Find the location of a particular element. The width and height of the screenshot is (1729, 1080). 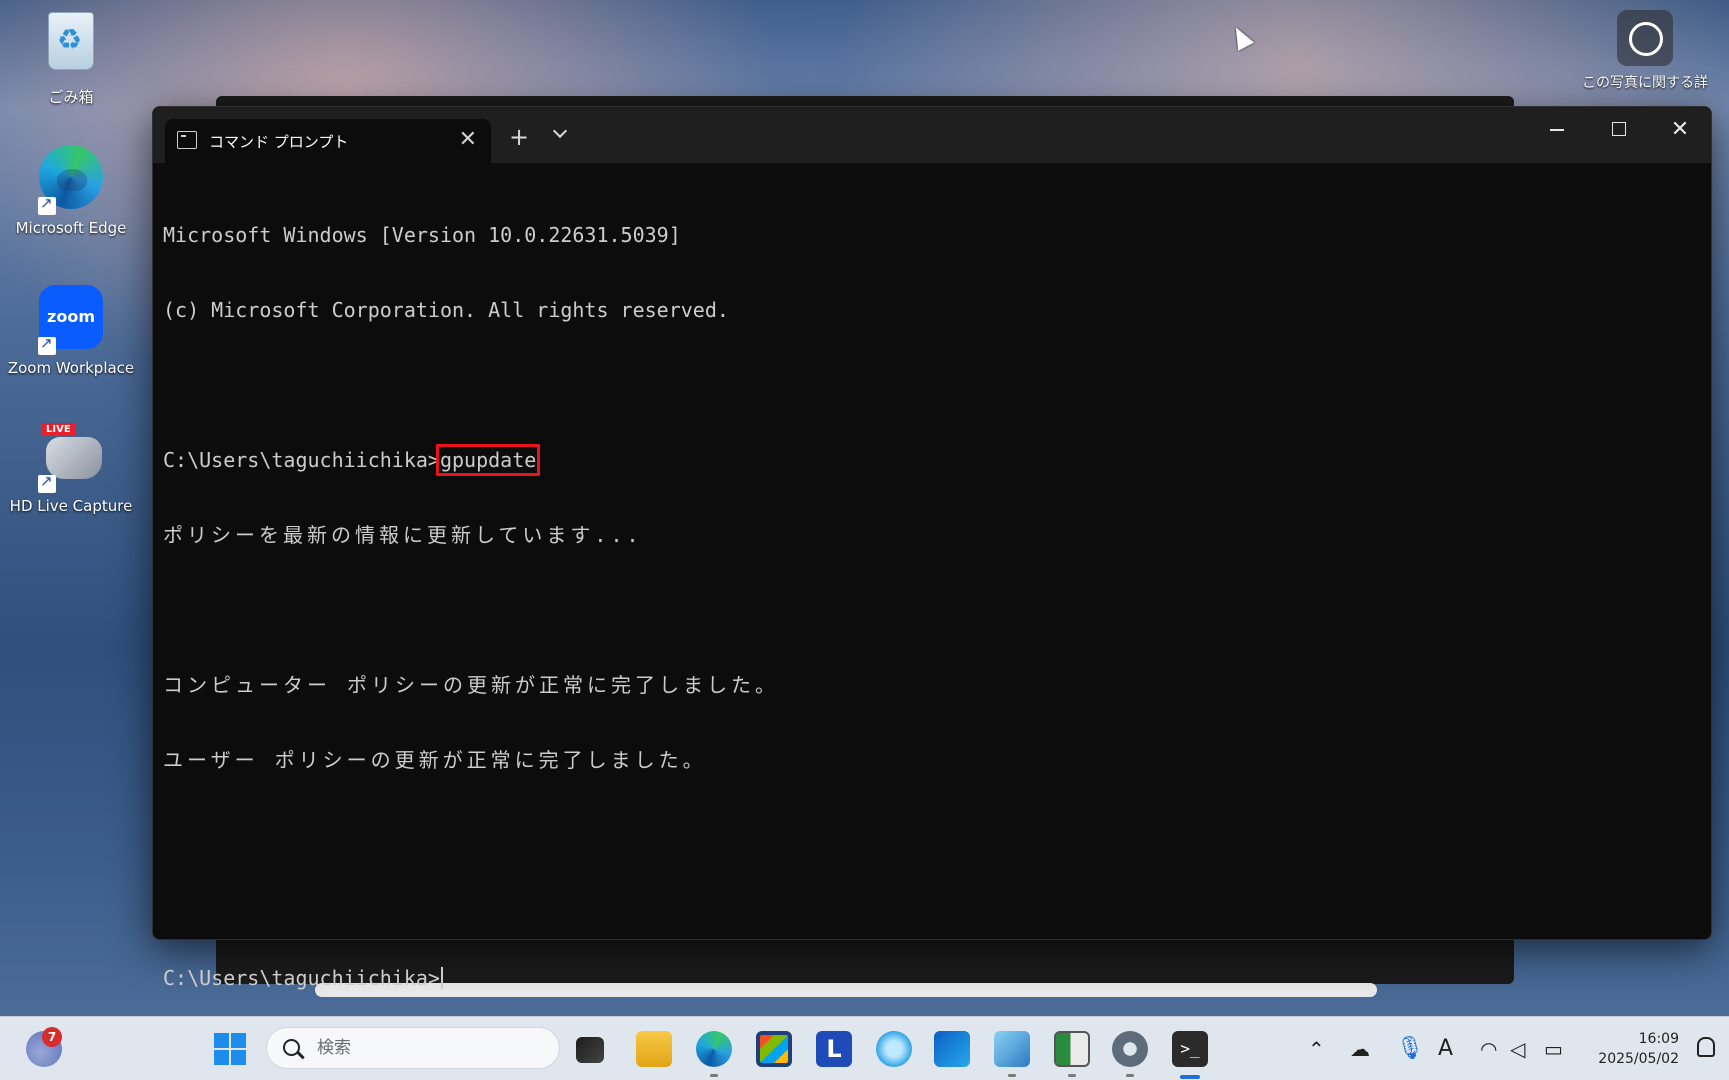

camera-icon is located at coordinates (1645, 38).